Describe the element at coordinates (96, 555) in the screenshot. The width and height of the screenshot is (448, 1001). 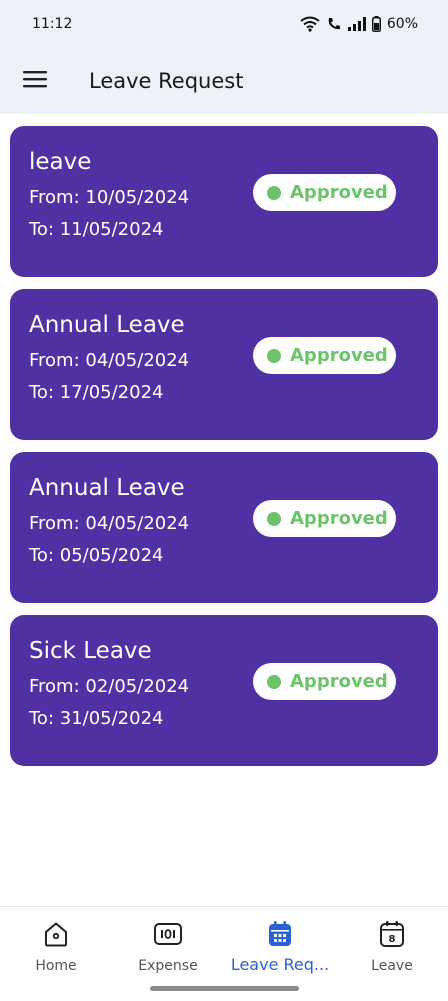
I see `to-date: To: 05/05/2024` at that location.